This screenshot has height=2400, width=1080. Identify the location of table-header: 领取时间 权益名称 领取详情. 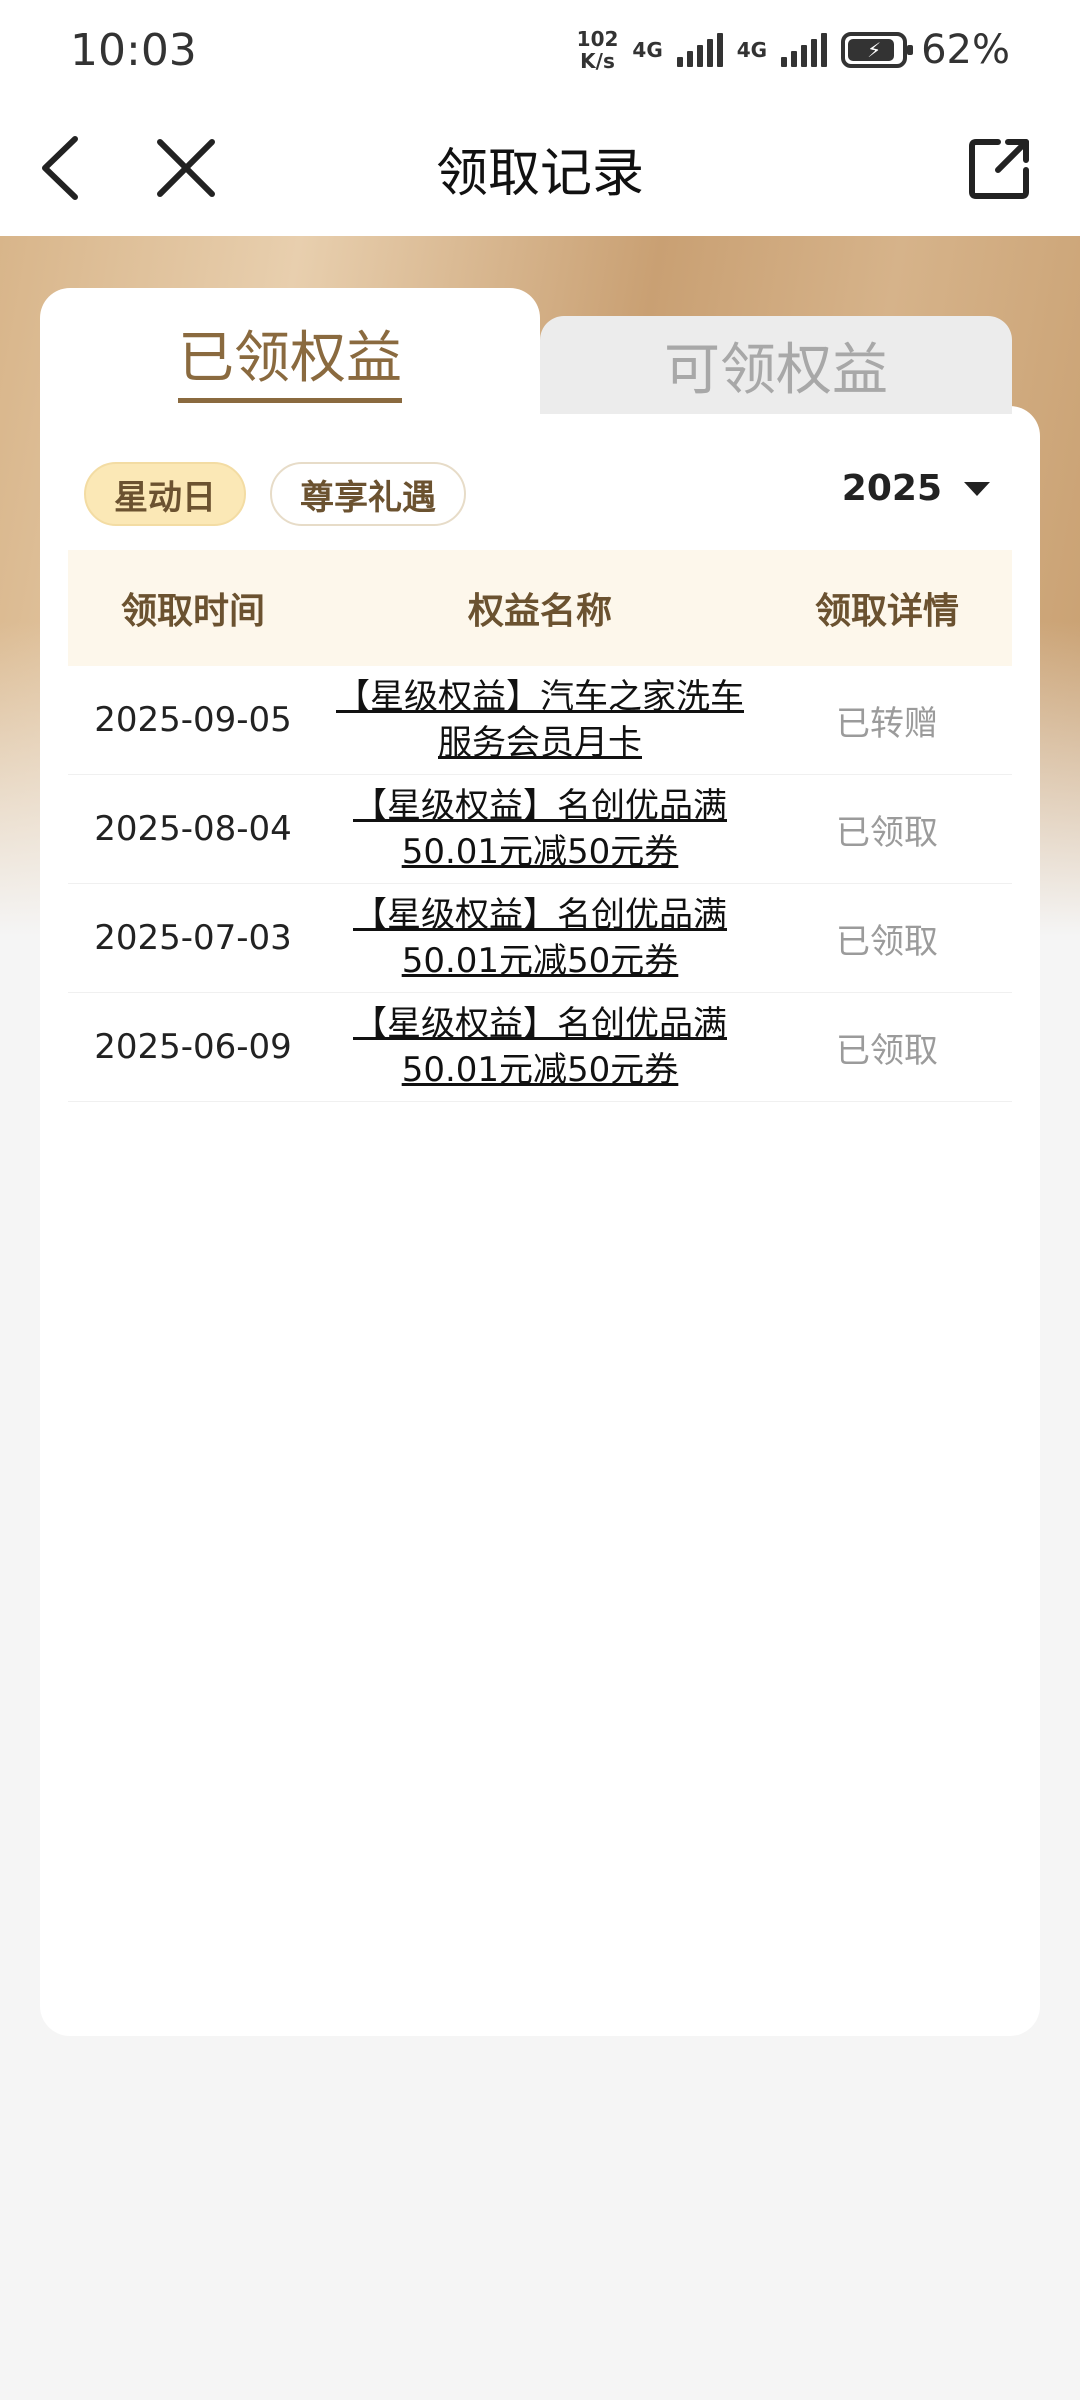
(540, 608).